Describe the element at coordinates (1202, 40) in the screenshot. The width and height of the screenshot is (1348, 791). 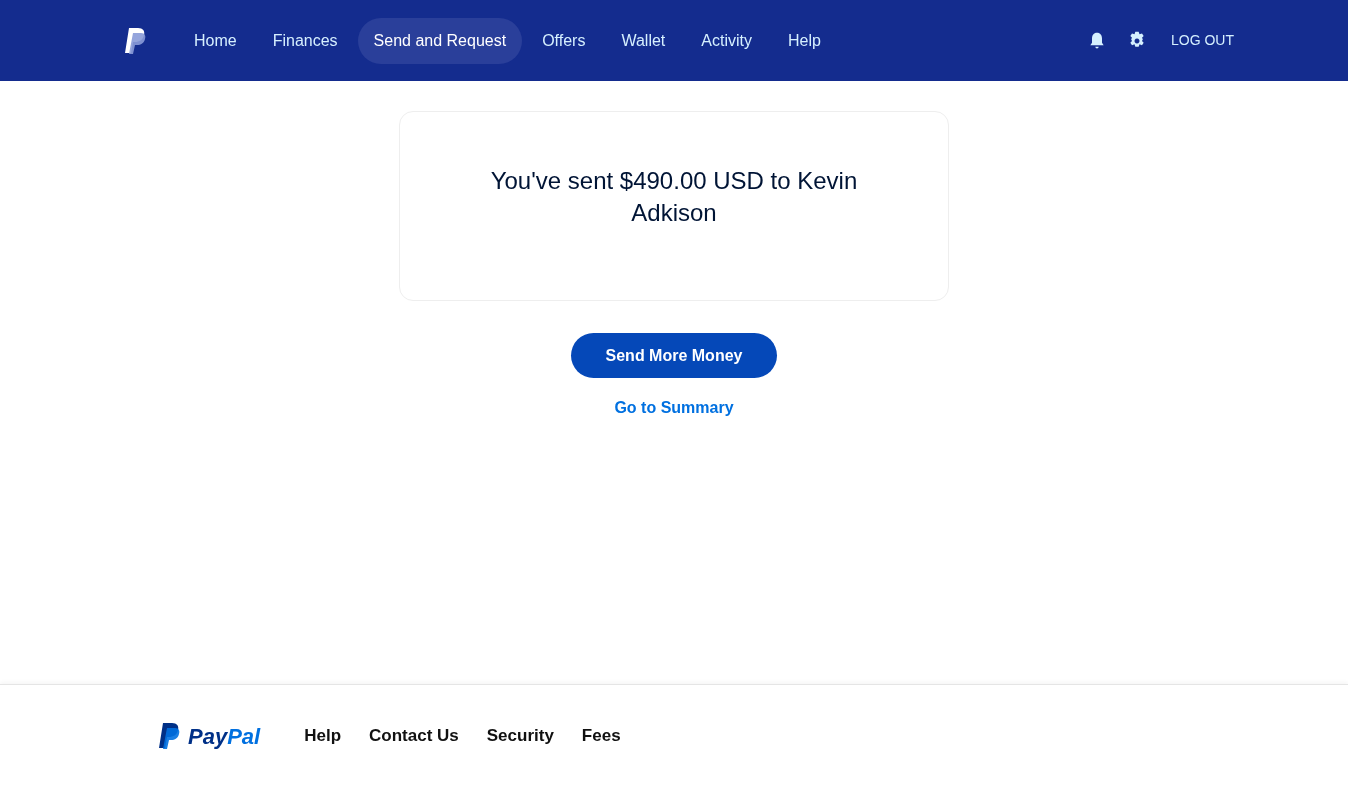
I see `log-out-link: LOG OUT` at that location.